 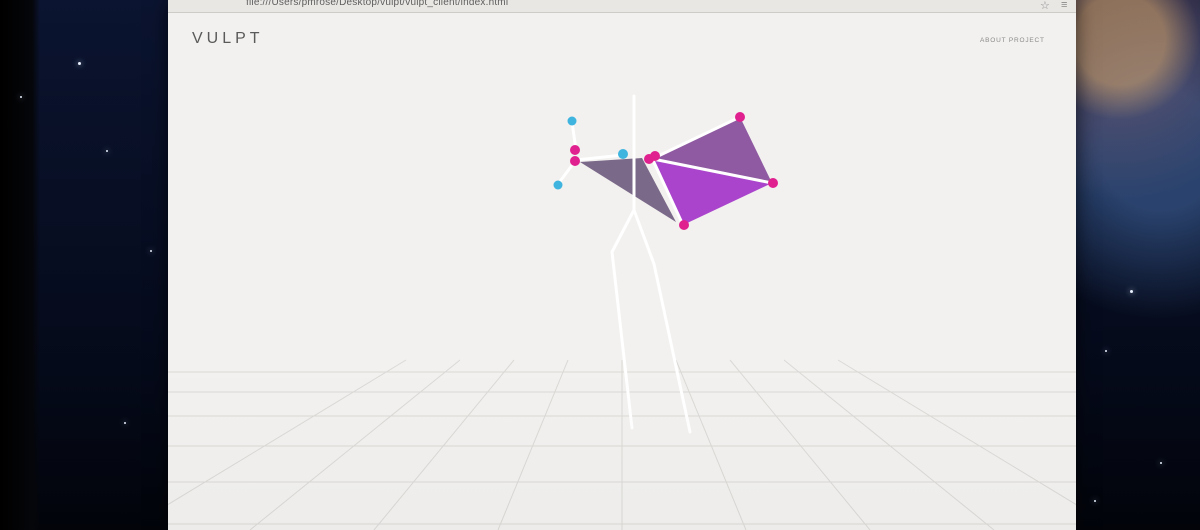 What do you see at coordinates (20, 265) in the screenshot?
I see `screen-bezel` at bounding box center [20, 265].